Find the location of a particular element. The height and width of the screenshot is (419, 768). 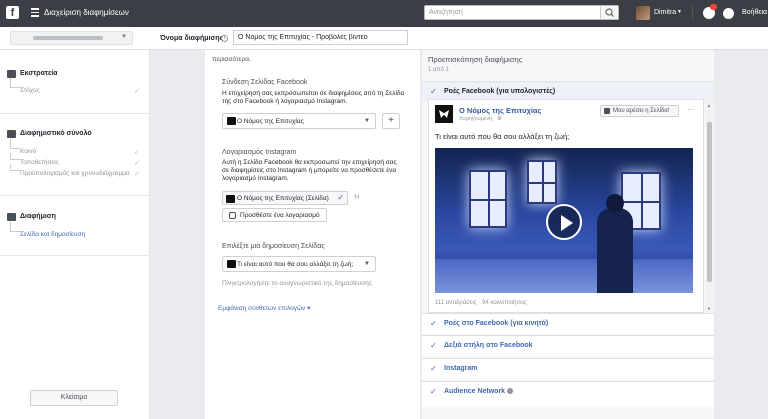

sidebar-item-budget-schedule: Προϋπολογισμός και χρονοδιάγραμμα is located at coordinates (75, 173).